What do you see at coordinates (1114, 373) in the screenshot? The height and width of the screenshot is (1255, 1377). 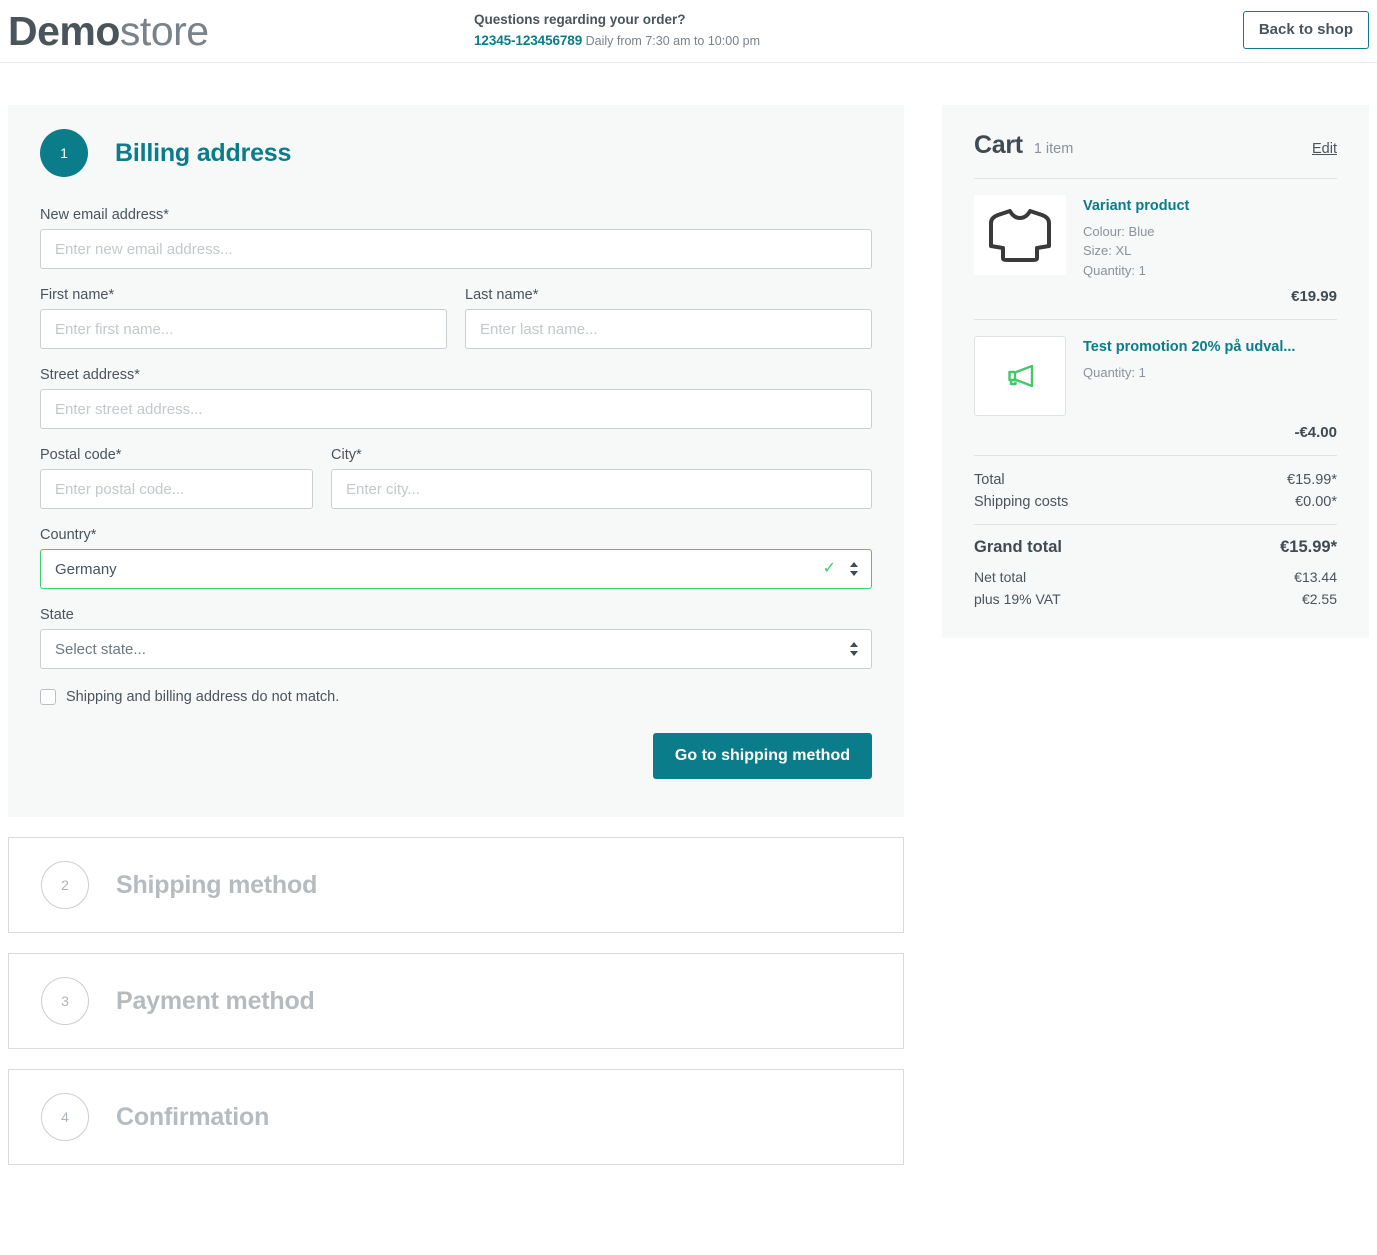 I see `promotion-quantity: Quantity: 1` at bounding box center [1114, 373].